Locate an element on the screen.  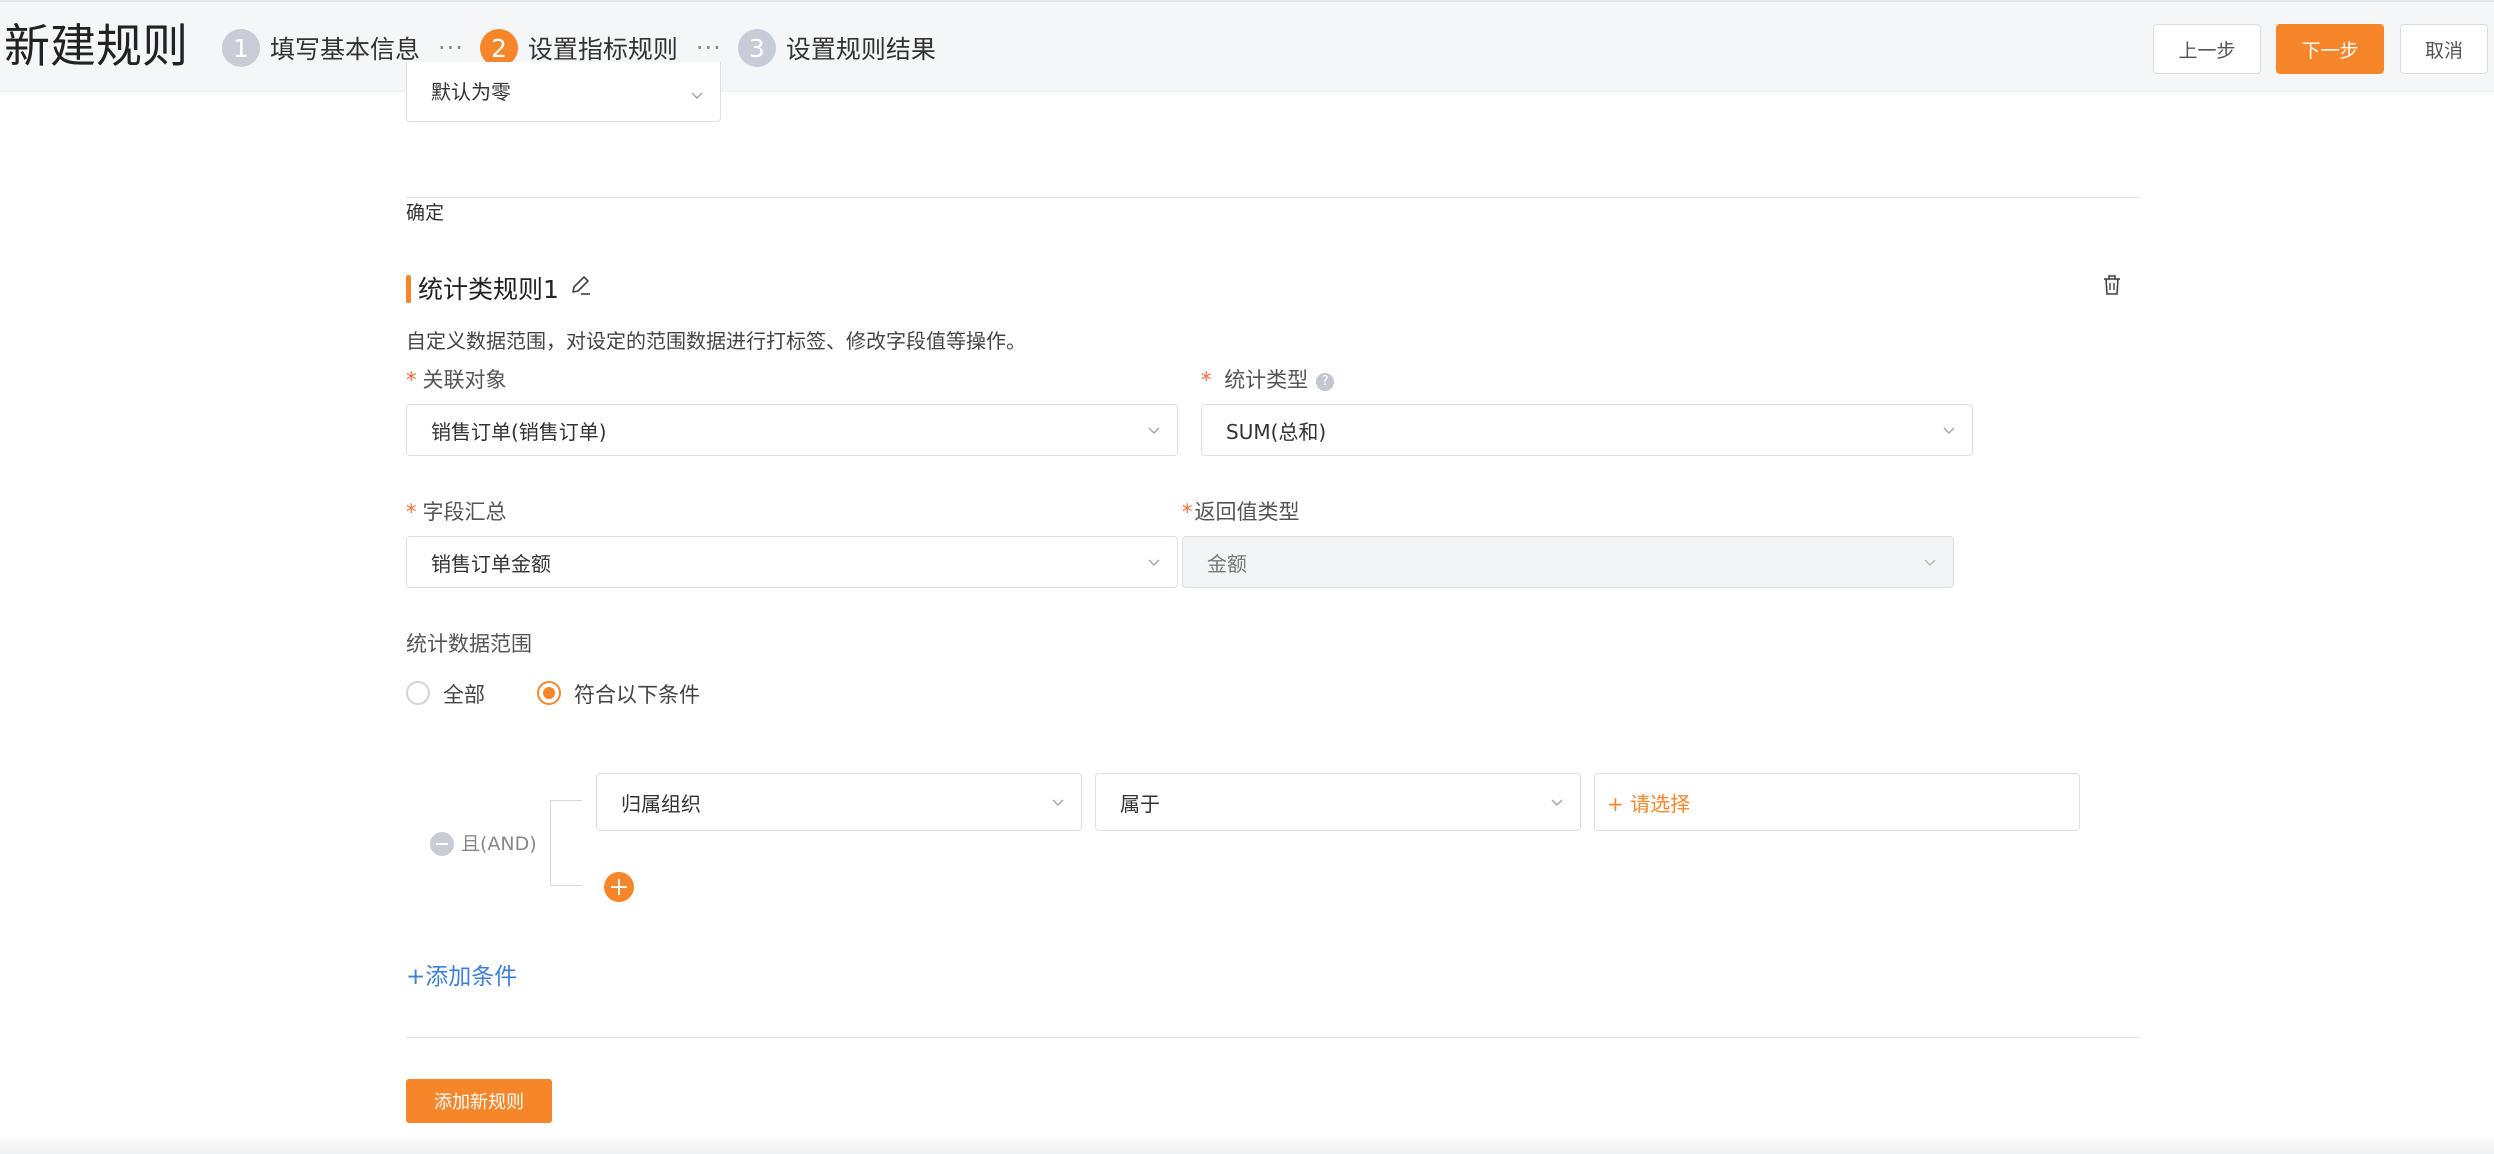
edit-icon is located at coordinates (581, 285).